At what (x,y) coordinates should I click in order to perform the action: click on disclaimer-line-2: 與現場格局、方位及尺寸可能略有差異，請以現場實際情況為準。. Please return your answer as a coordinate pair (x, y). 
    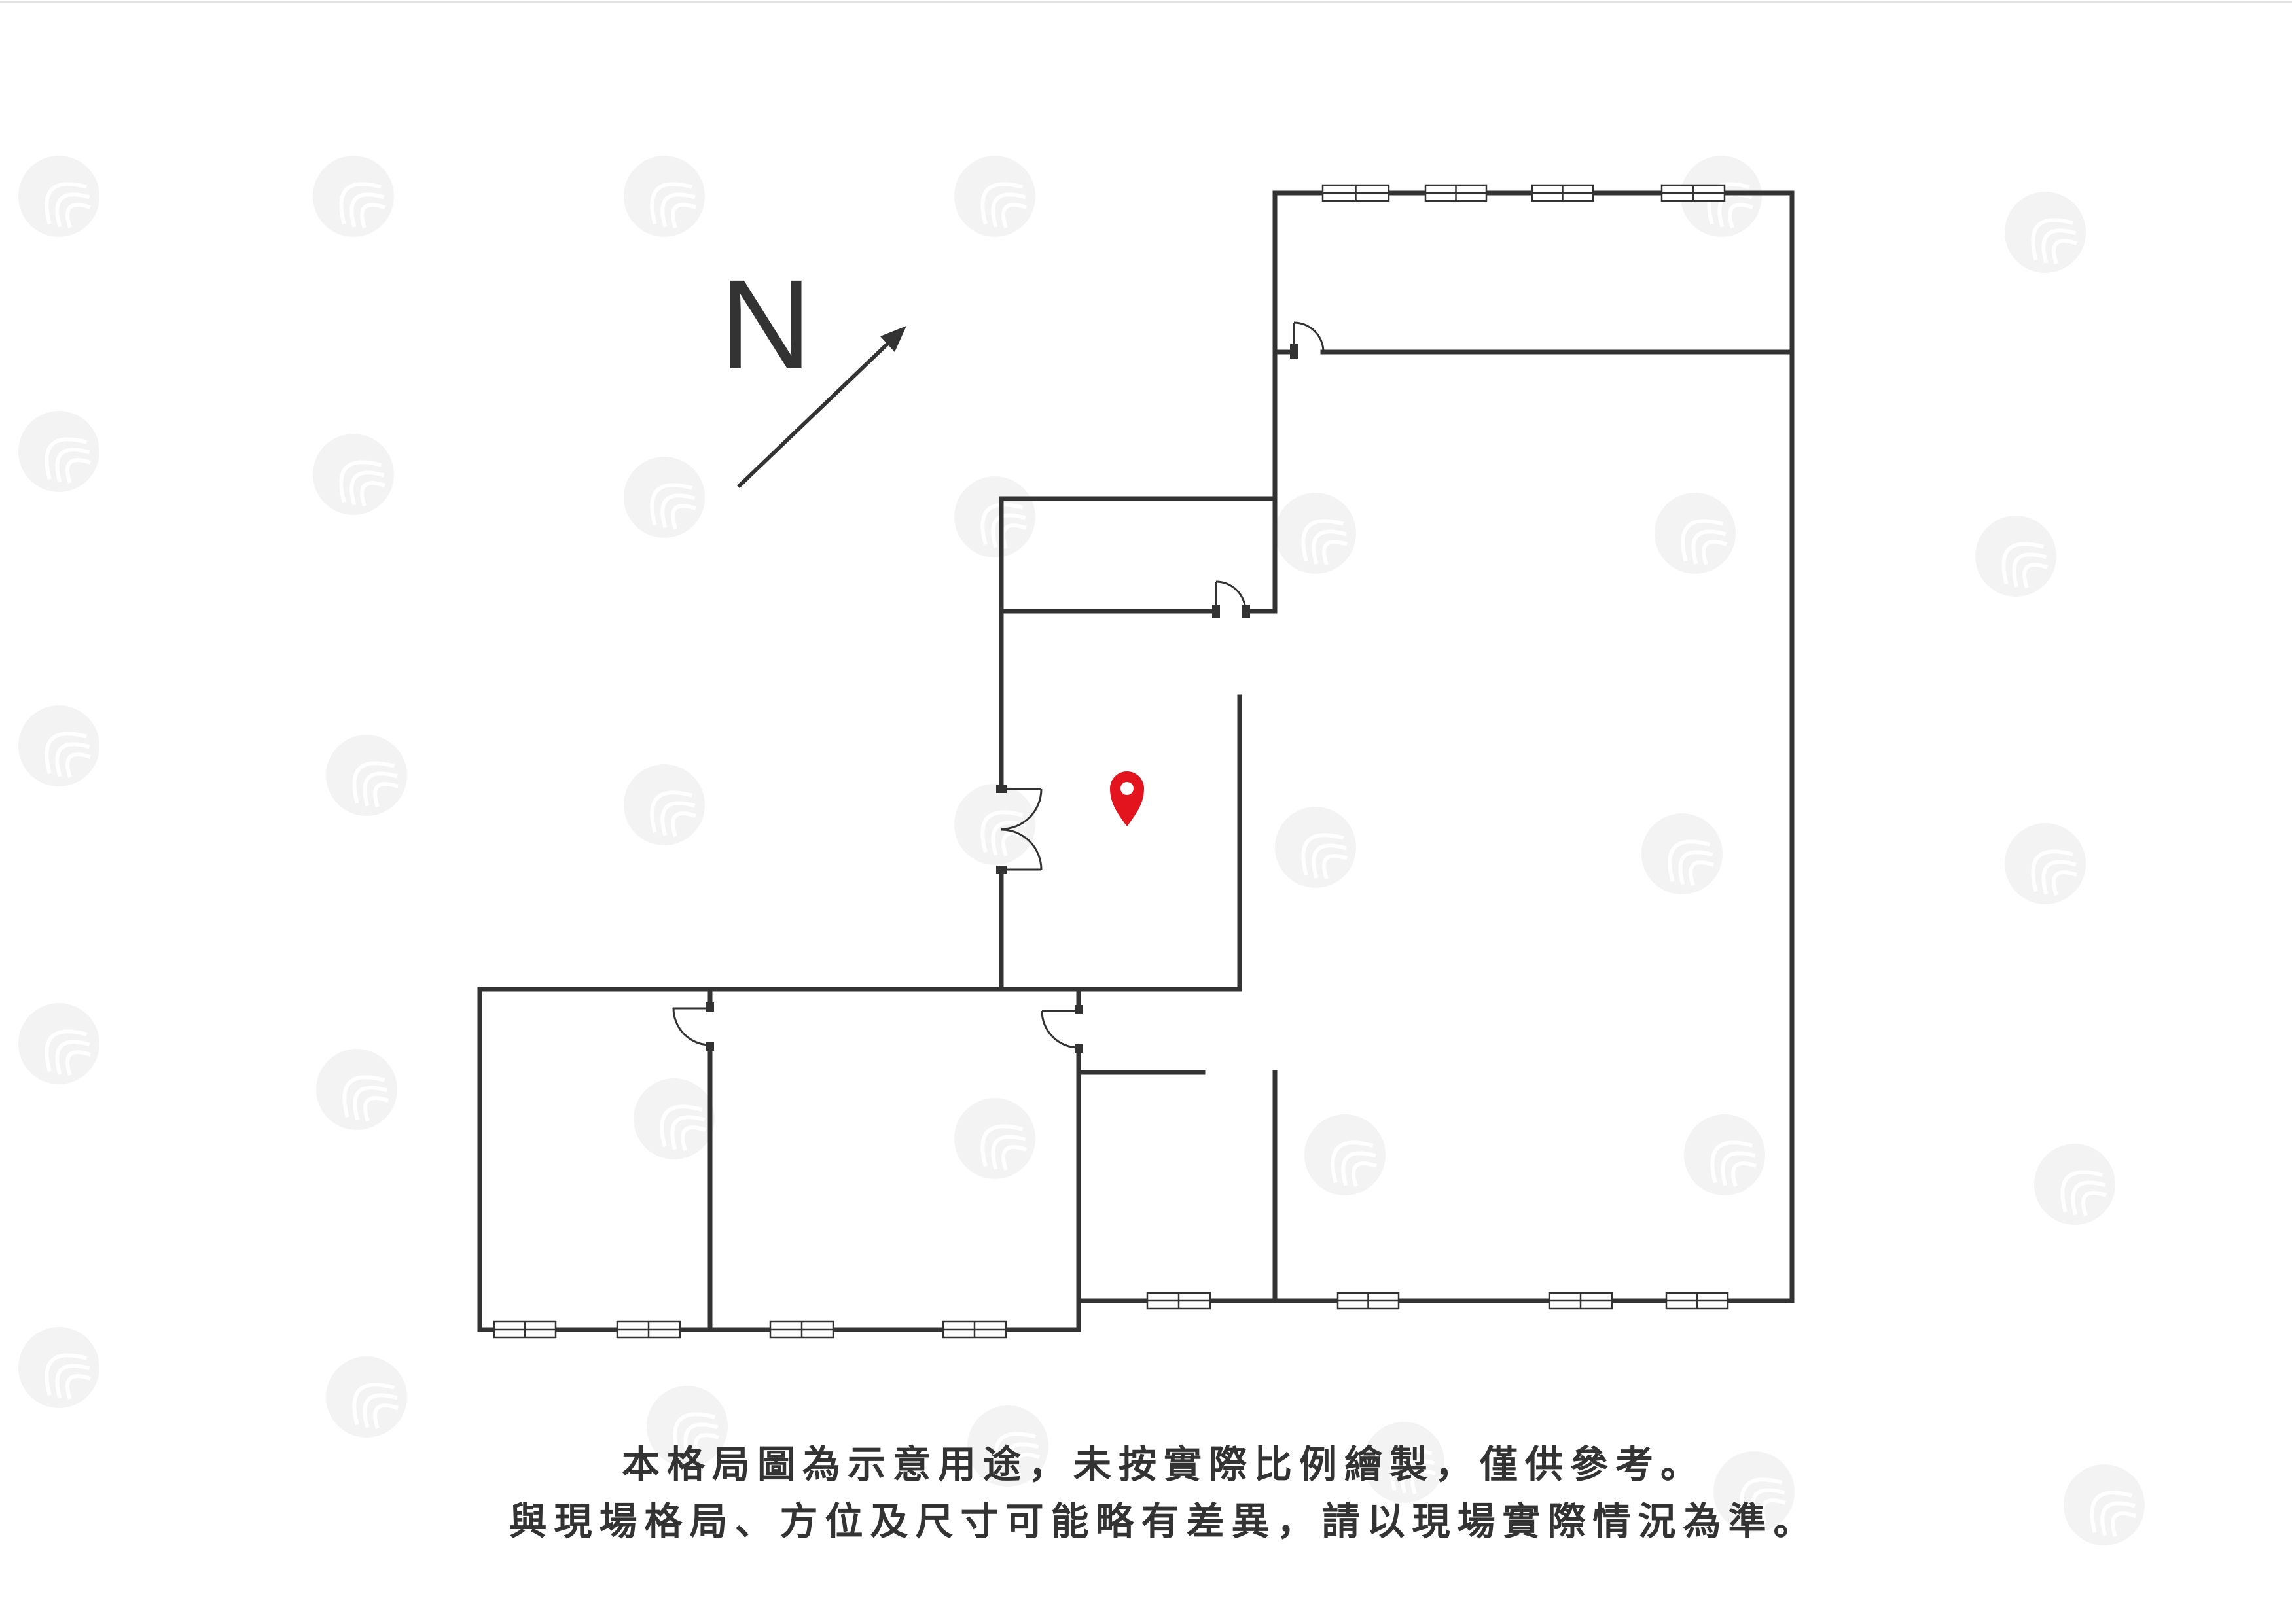
    Looking at the image, I should click on (1163, 1521).